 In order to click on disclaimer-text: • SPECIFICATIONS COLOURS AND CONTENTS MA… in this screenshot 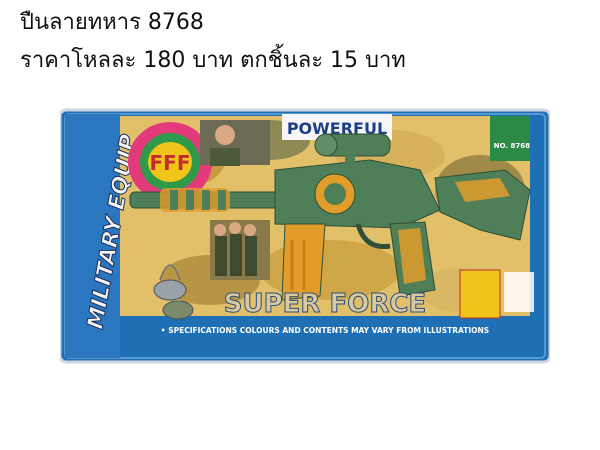, I will do `click(325, 330)`.